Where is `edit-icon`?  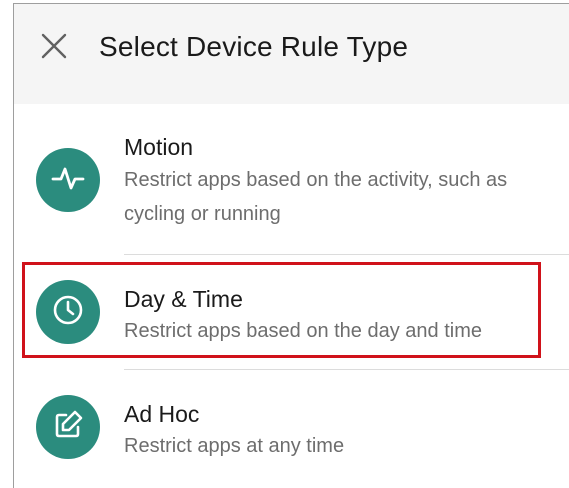 edit-icon is located at coordinates (68, 427).